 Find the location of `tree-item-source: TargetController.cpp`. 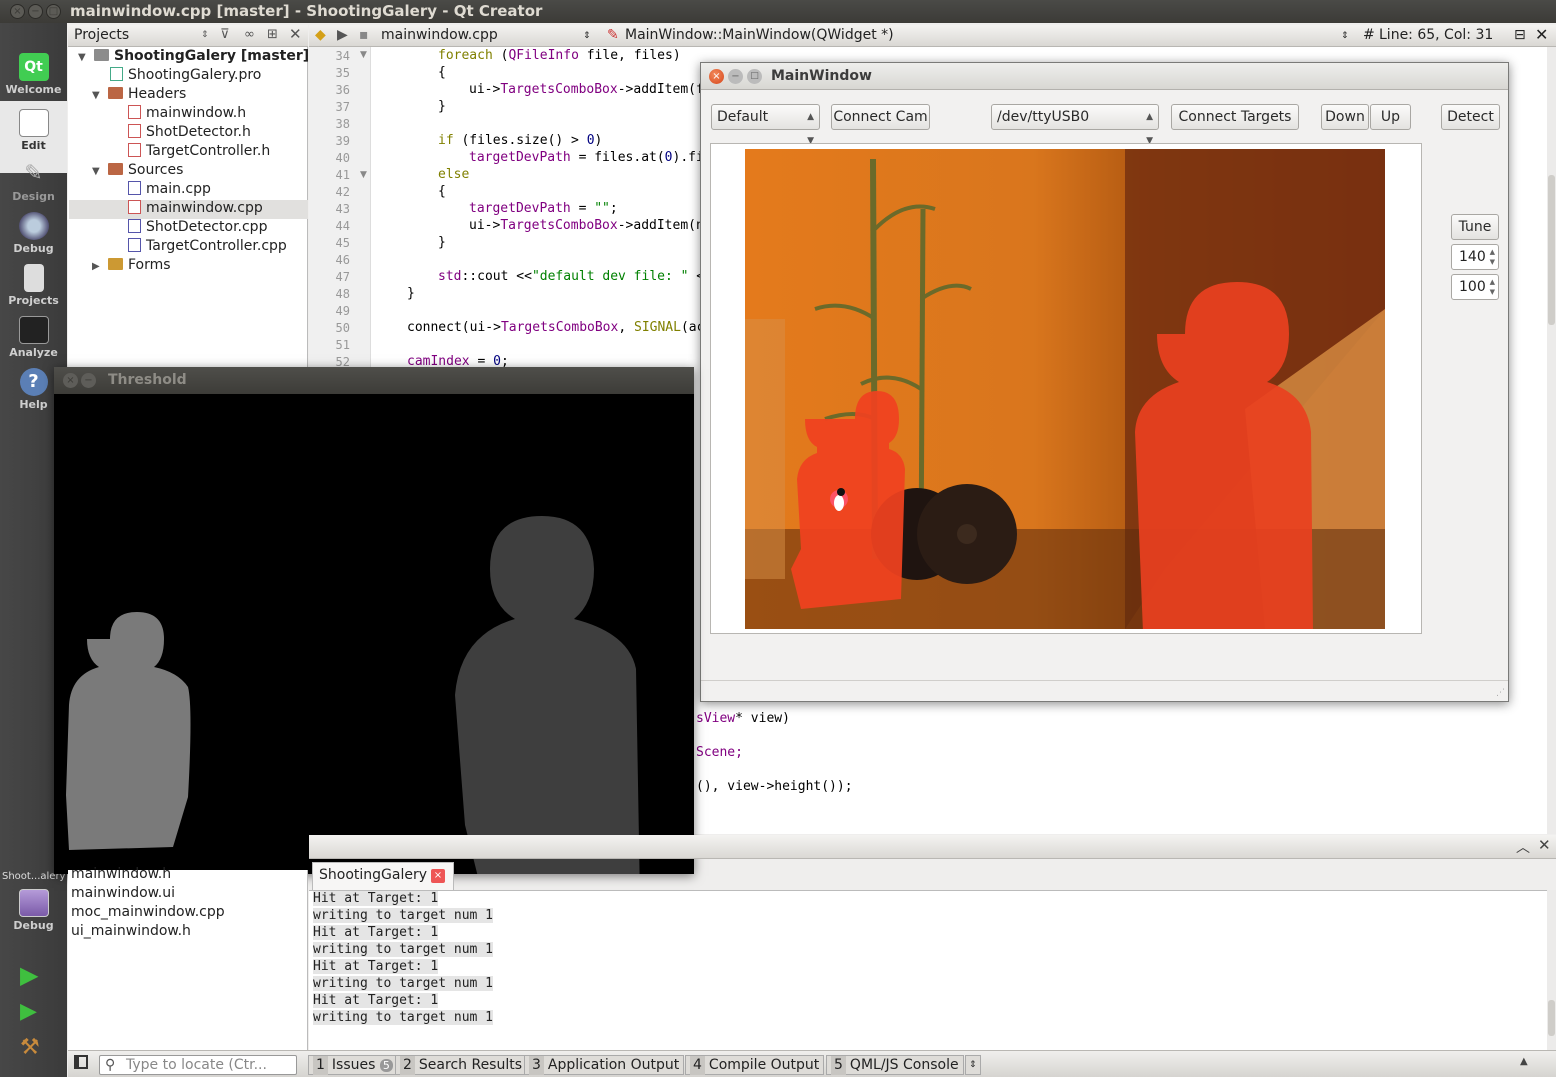

tree-item-source: TargetController.cpp is located at coordinates (207, 247).